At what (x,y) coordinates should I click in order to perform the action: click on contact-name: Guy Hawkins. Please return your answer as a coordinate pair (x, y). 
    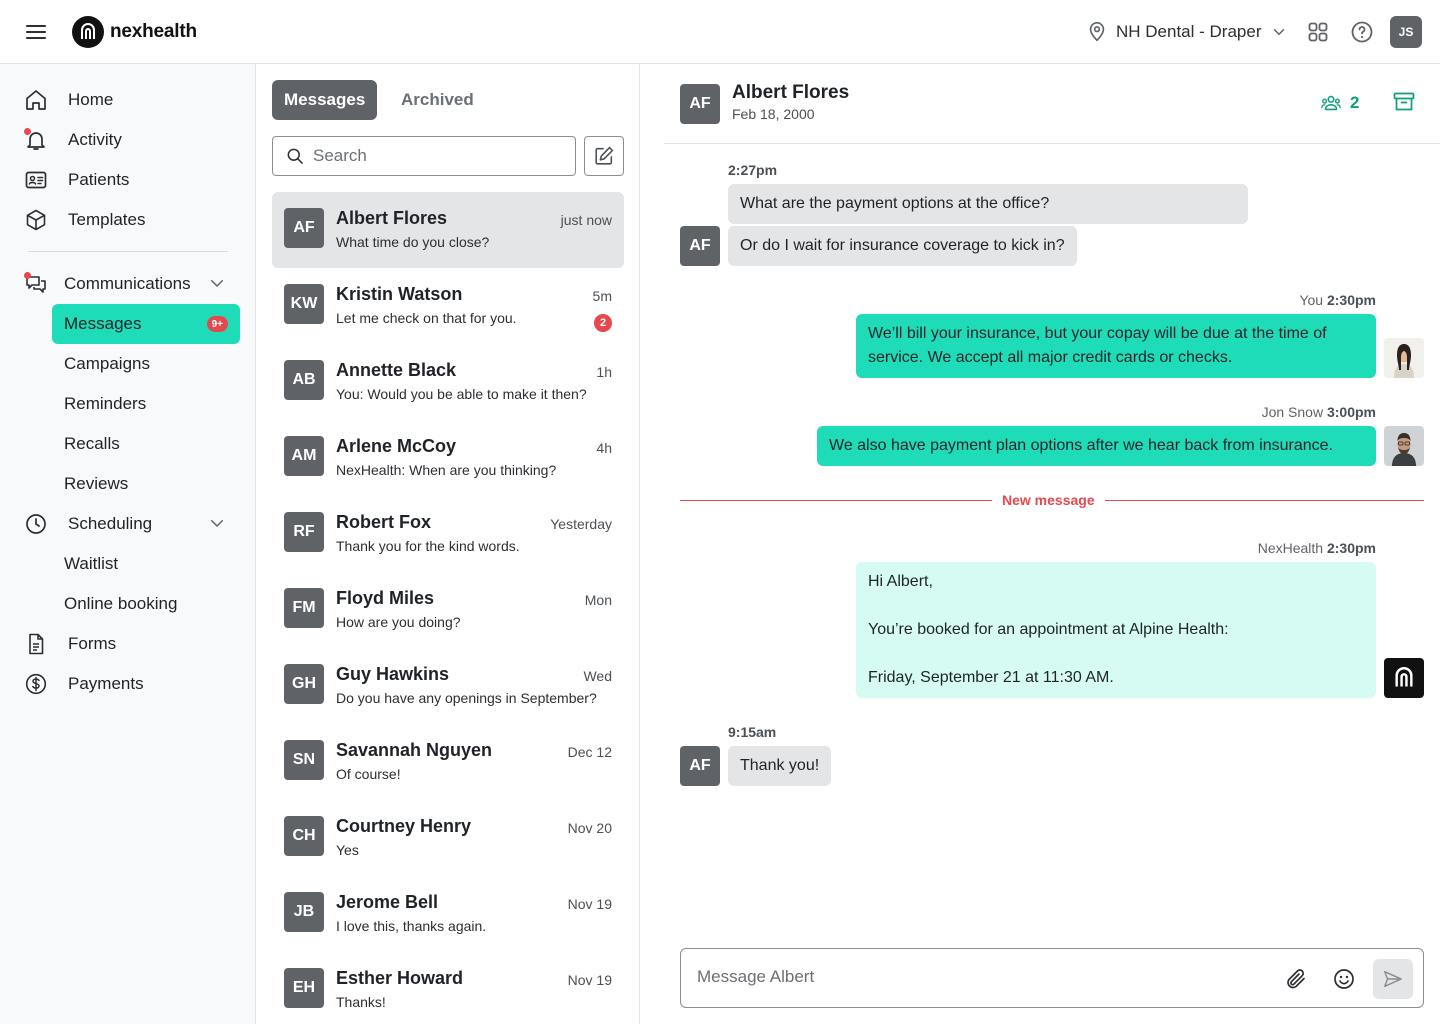
    Looking at the image, I should click on (393, 674).